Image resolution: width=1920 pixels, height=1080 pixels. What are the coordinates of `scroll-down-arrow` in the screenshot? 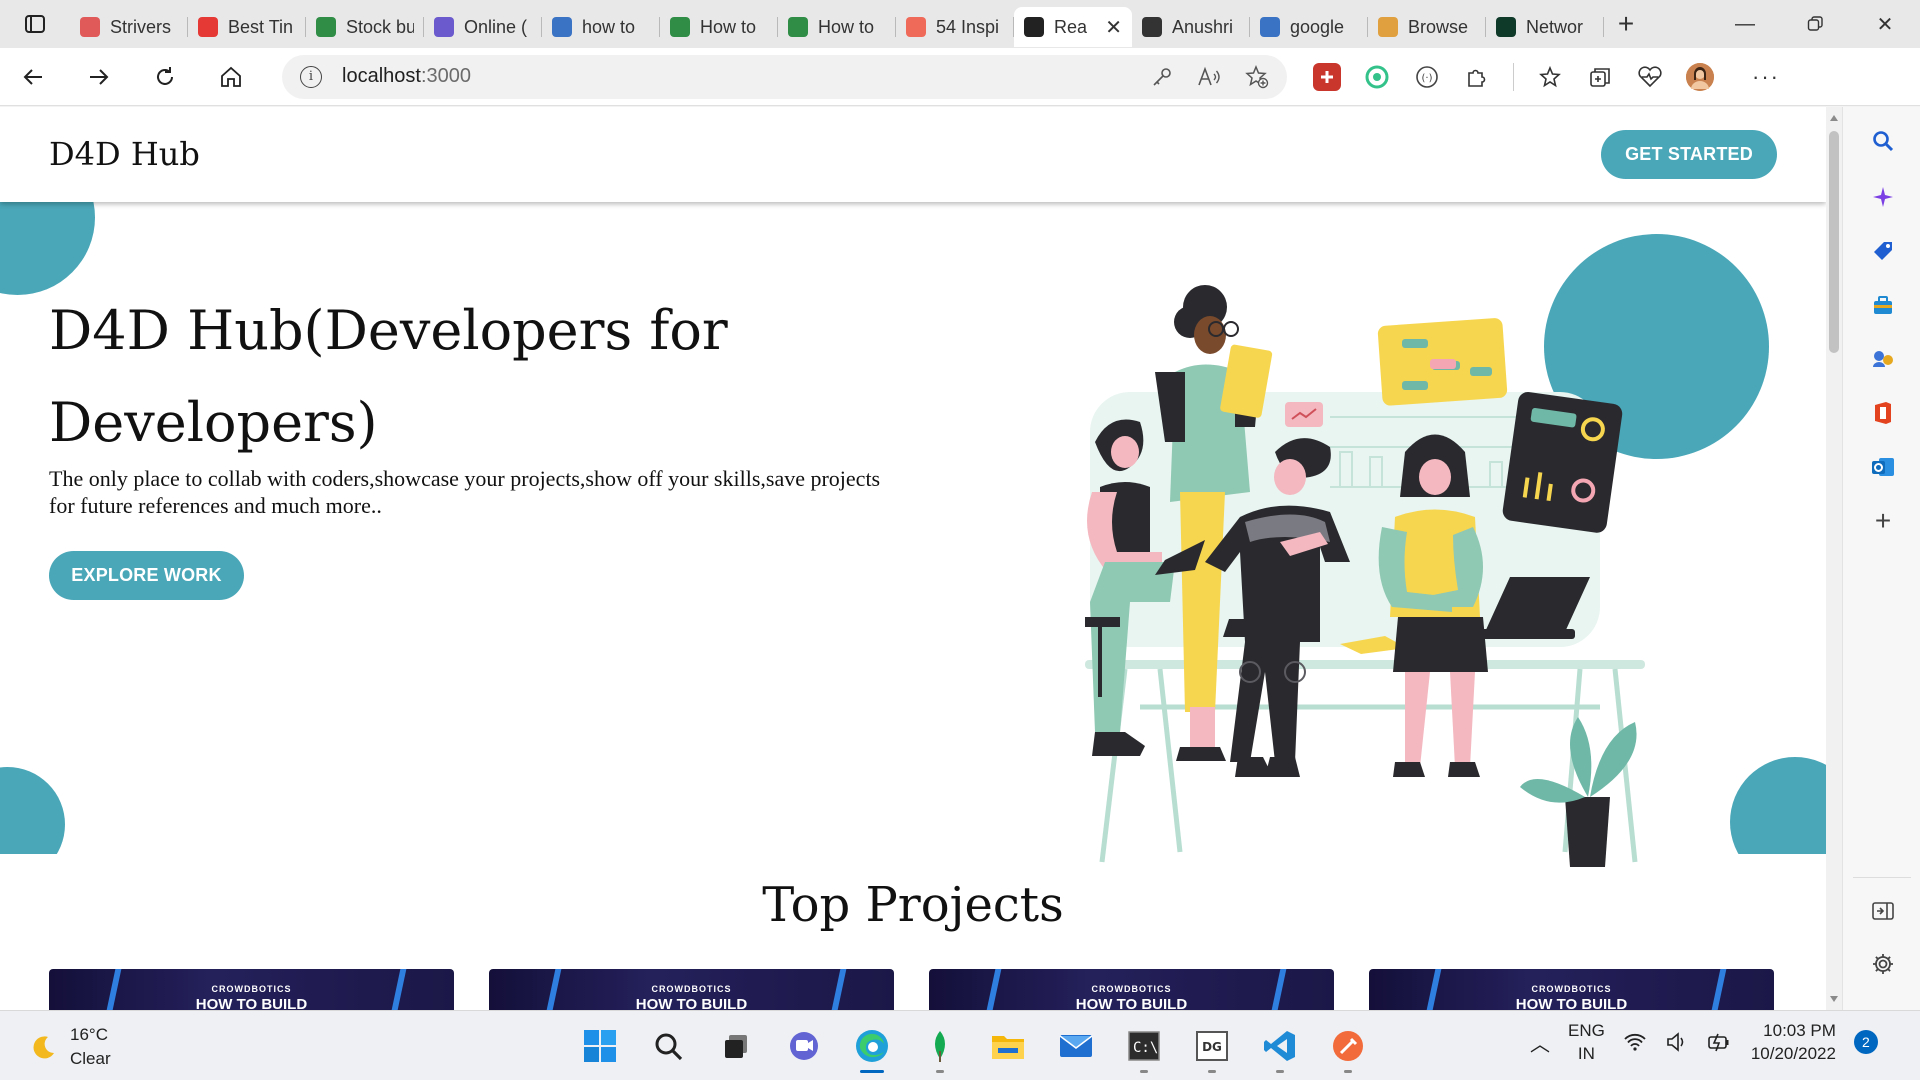 It's located at (1834, 999).